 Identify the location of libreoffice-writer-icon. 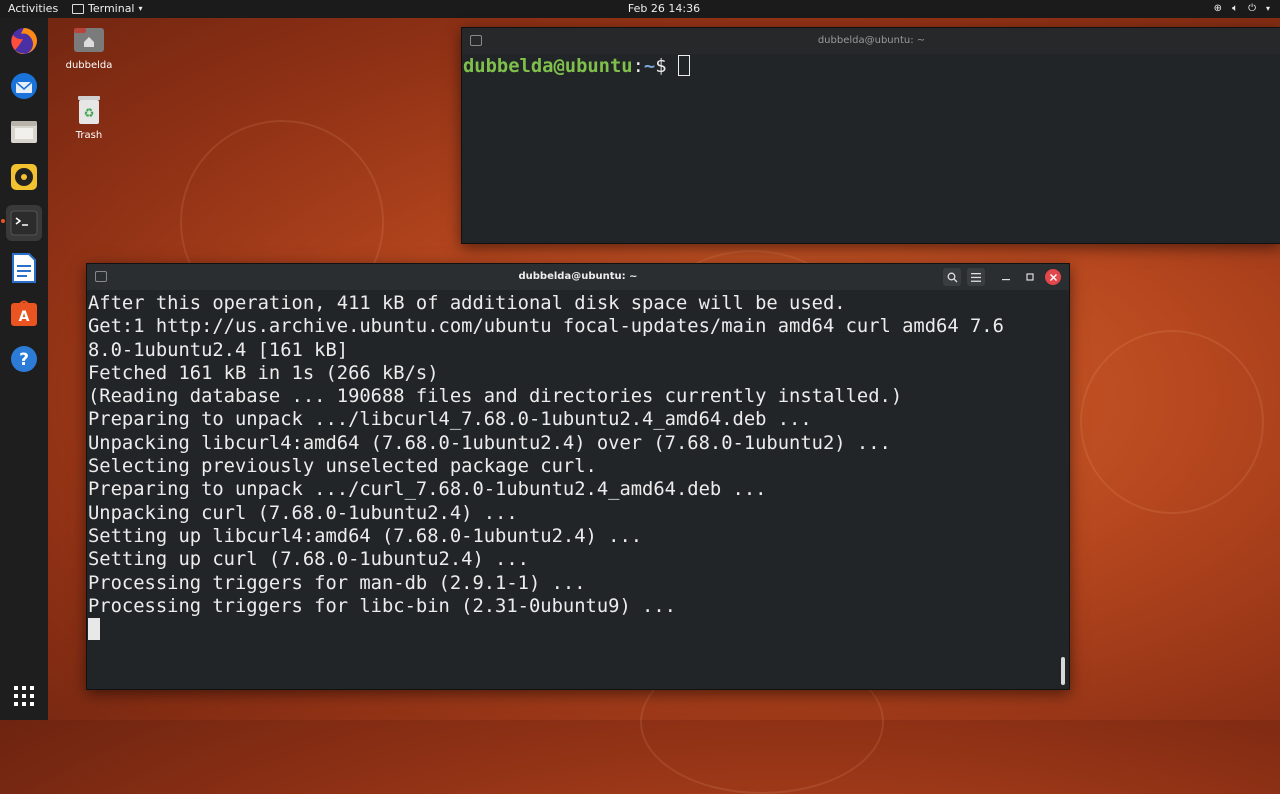
(24, 268).